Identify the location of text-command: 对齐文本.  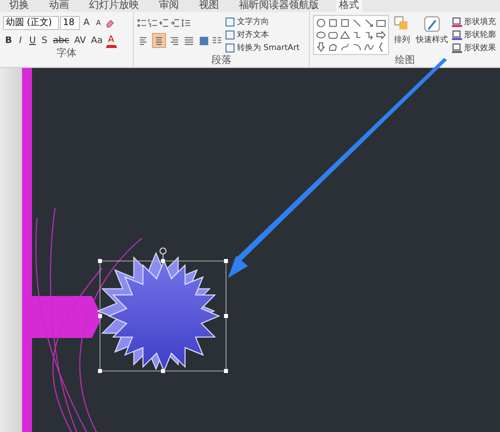
(262, 34).